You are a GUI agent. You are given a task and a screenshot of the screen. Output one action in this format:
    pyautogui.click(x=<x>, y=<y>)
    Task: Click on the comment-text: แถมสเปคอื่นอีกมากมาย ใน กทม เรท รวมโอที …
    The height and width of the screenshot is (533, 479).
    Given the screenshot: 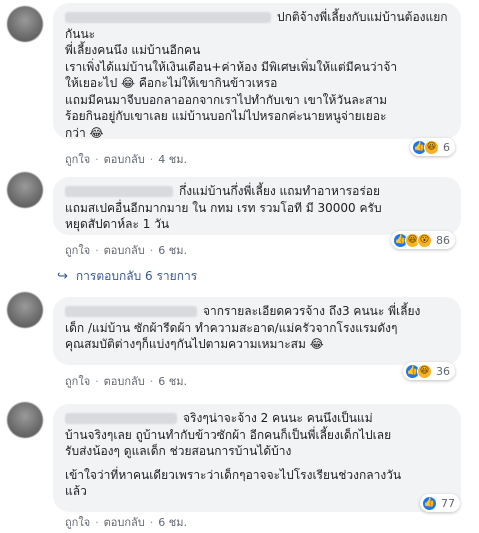 What is the action you would take?
    pyautogui.click(x=223, y=207)
    